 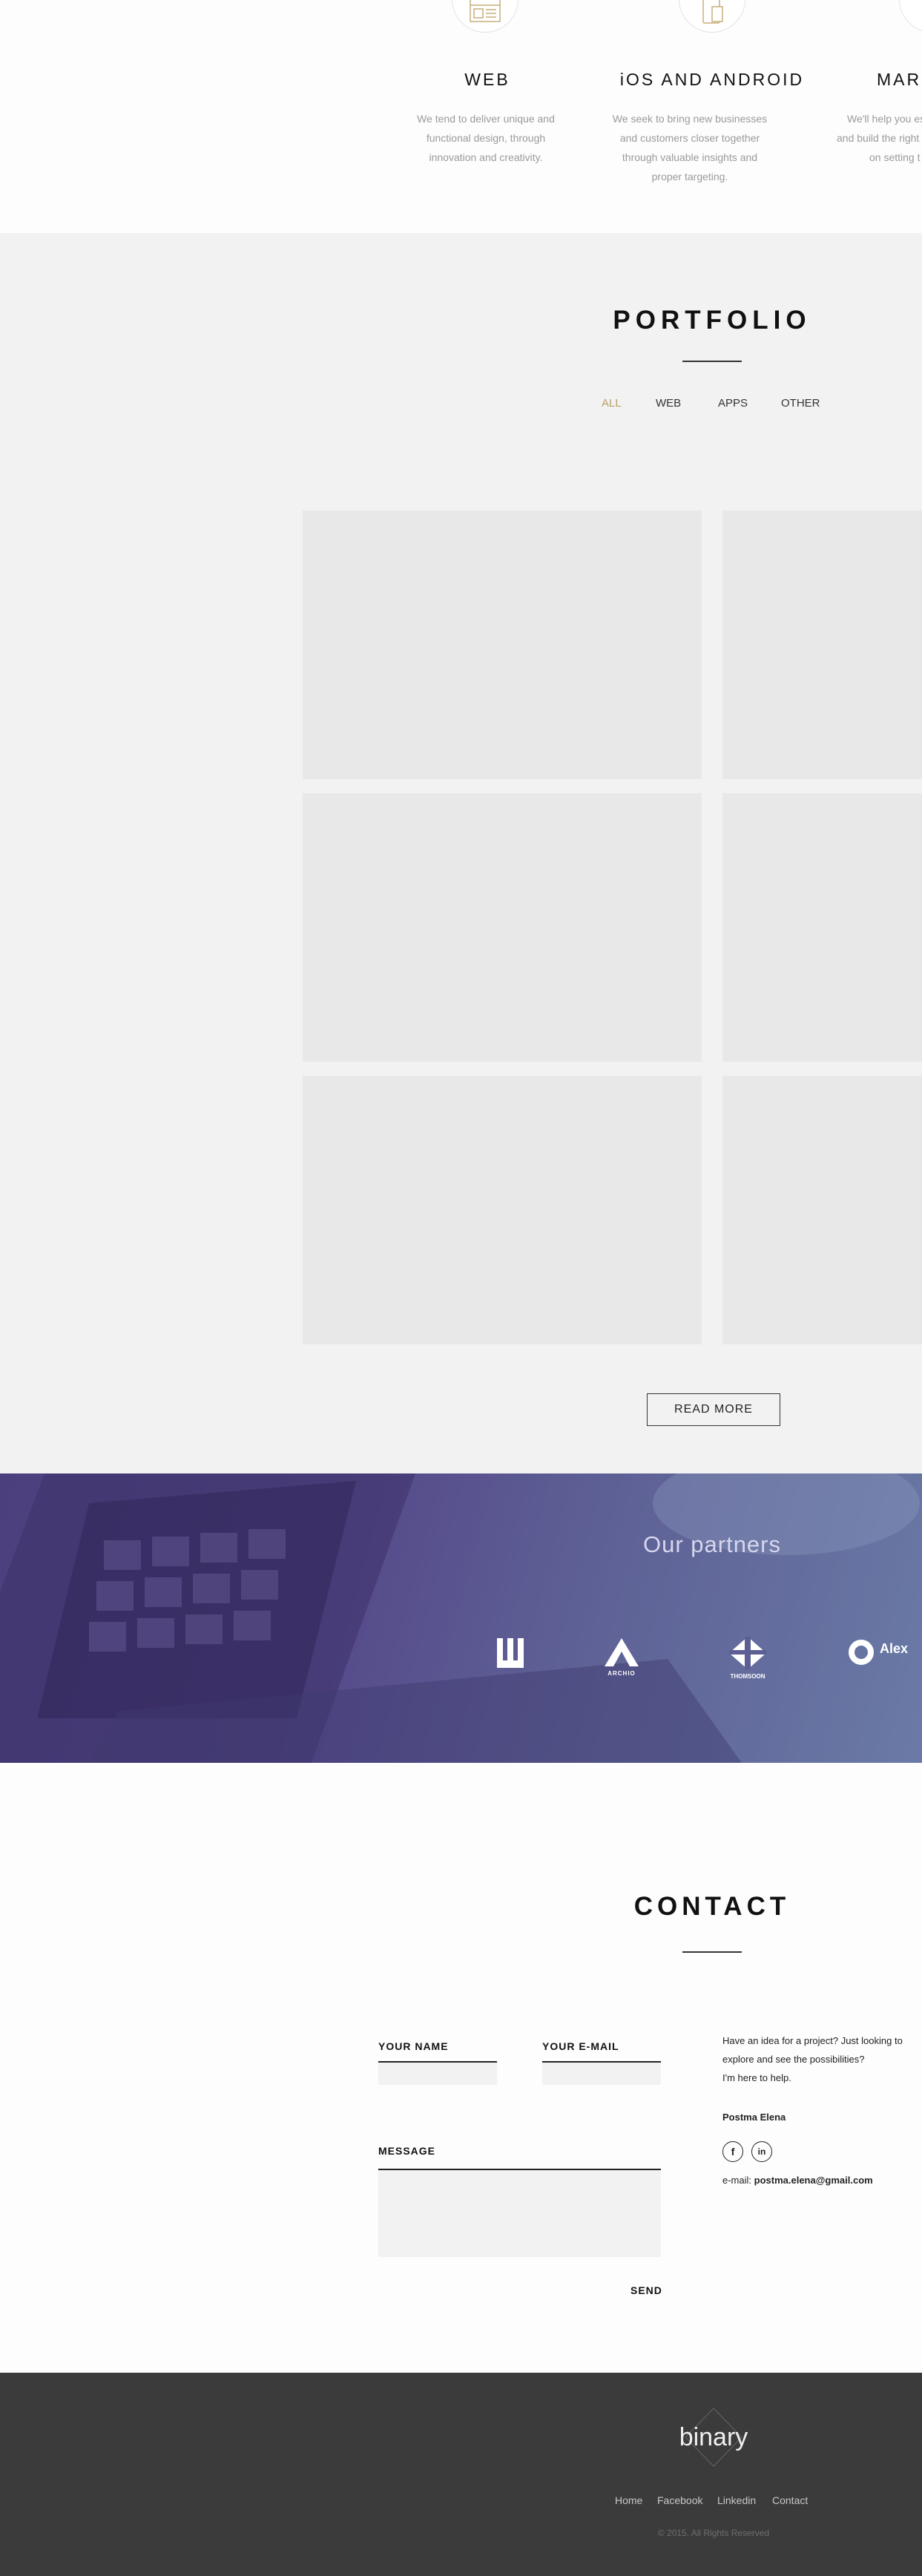 I want to click on partners-section: Our partners ARCHIO THOMSOON Alex, so click(x=461, y=1618).